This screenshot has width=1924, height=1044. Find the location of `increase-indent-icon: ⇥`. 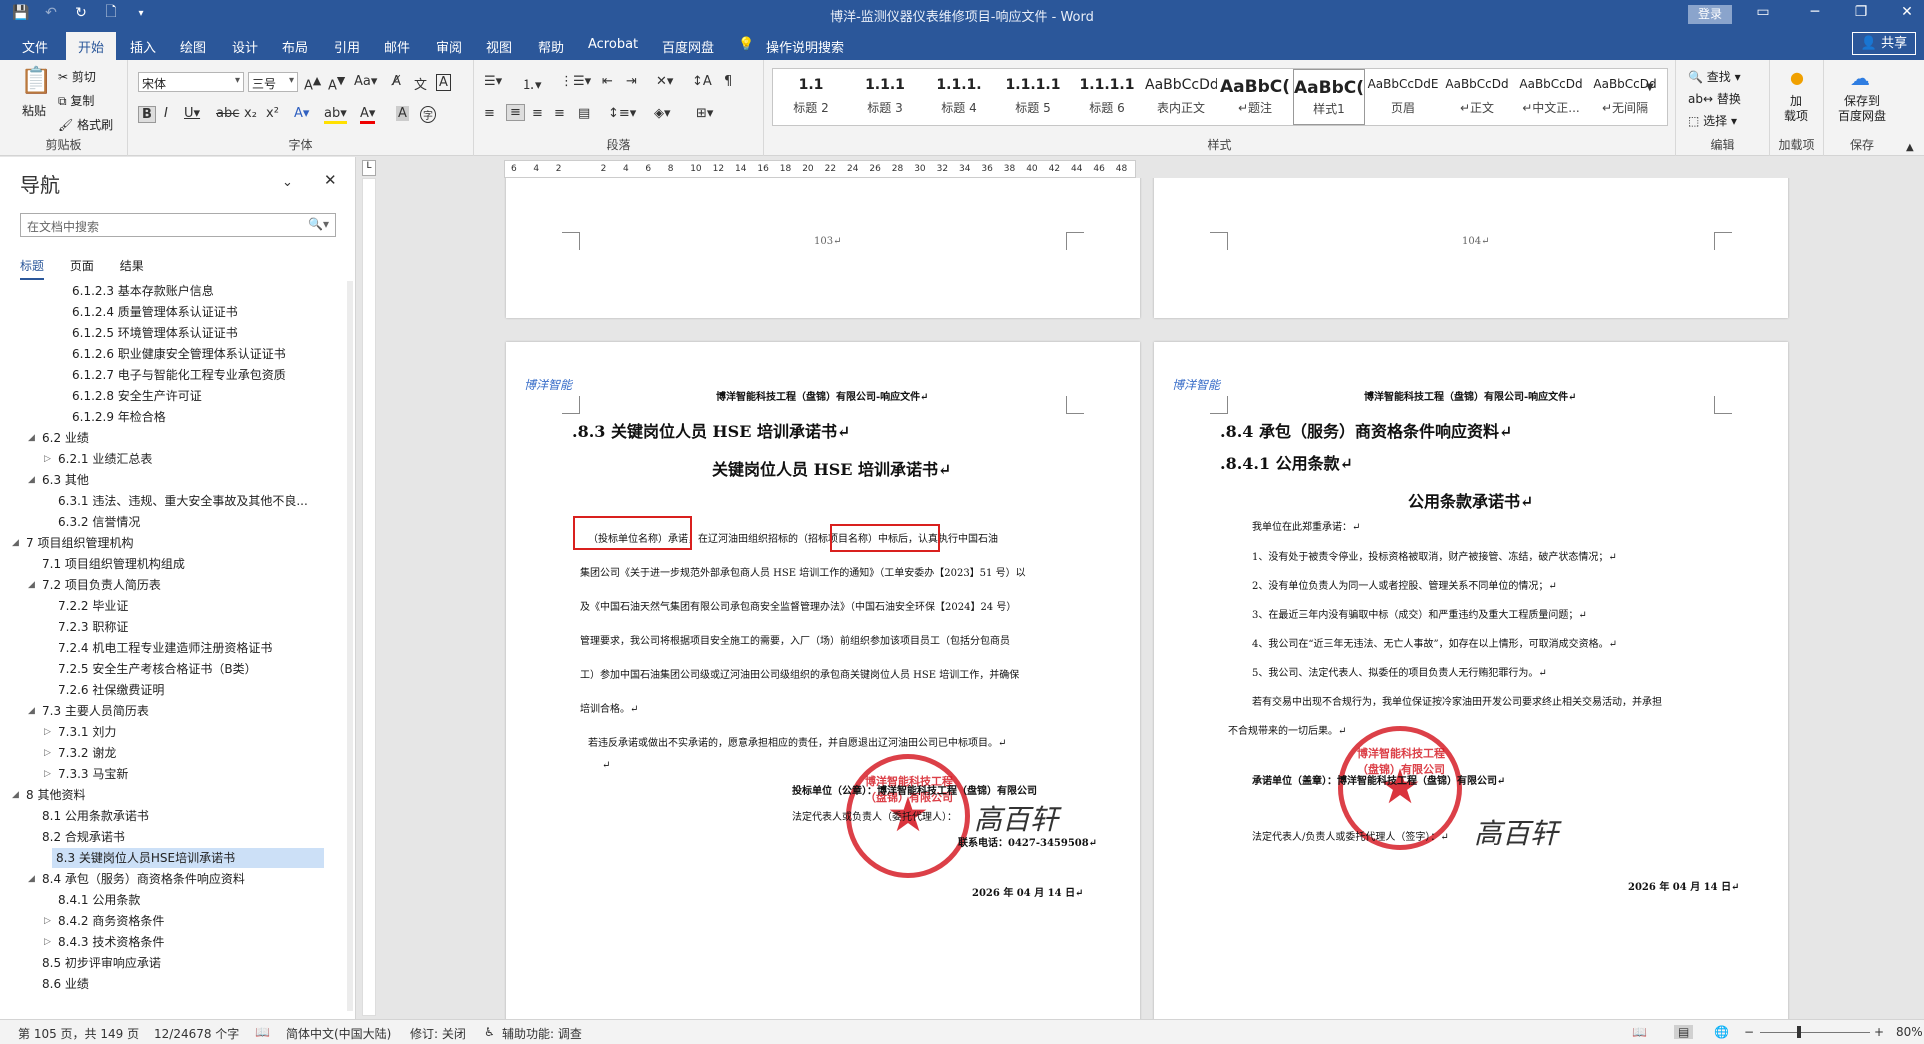

increase-indent-icon: ⇥ is located at coordinates (631, 81).